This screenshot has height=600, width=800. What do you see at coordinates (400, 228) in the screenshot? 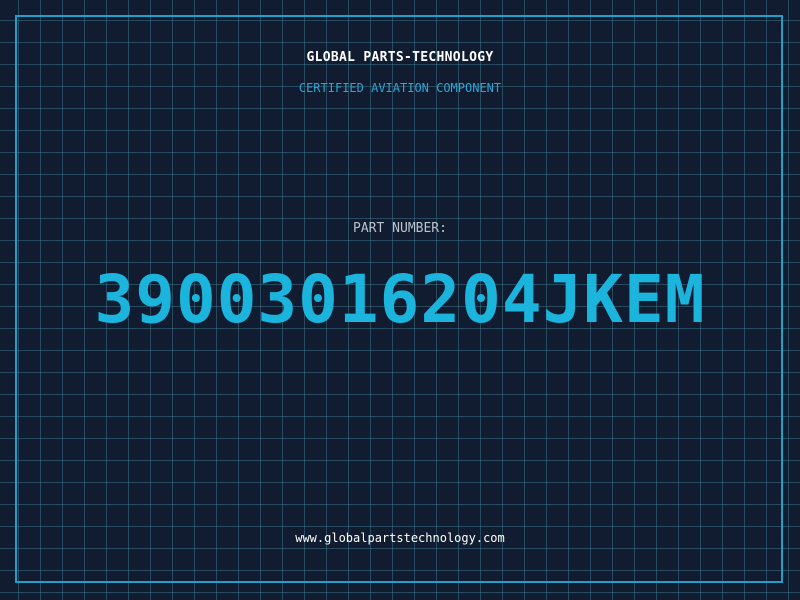
I see `part-number-label: PART NUMBER:` at bounding box center [400, 228].